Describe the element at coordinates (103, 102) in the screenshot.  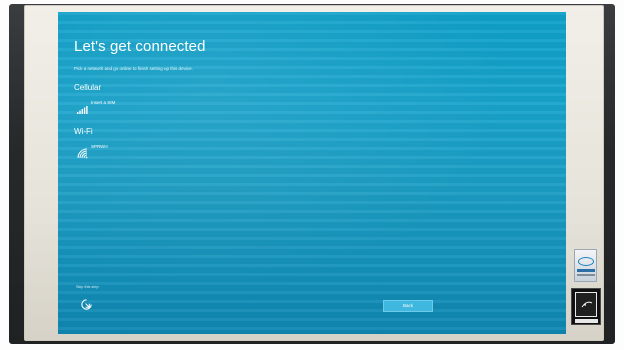
I see `network-label-cellular: Insert a SIM` at that location.